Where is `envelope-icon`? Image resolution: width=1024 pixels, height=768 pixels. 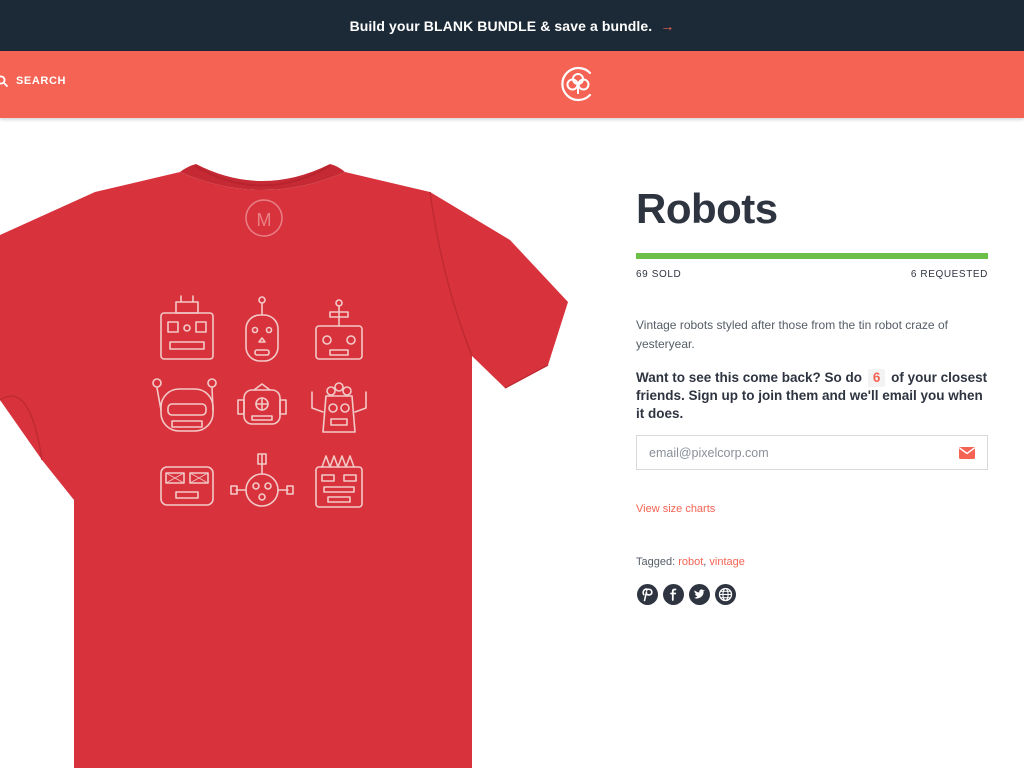
envelope-icon is located at coordinates (967, 452).